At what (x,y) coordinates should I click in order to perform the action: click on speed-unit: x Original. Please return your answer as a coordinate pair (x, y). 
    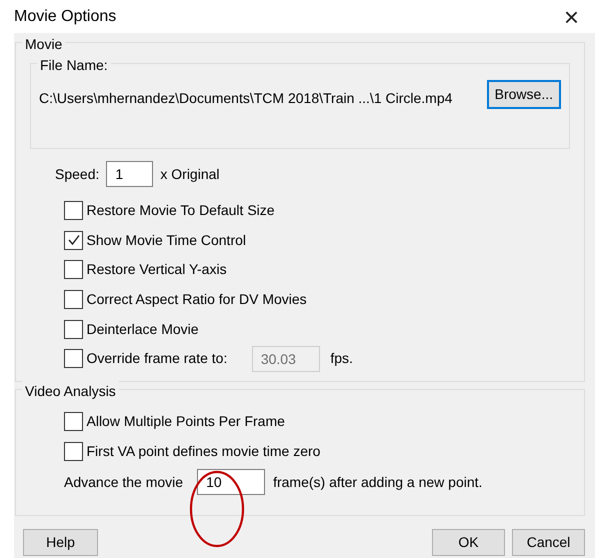
    Looking at the image, I should click on (190, 174).